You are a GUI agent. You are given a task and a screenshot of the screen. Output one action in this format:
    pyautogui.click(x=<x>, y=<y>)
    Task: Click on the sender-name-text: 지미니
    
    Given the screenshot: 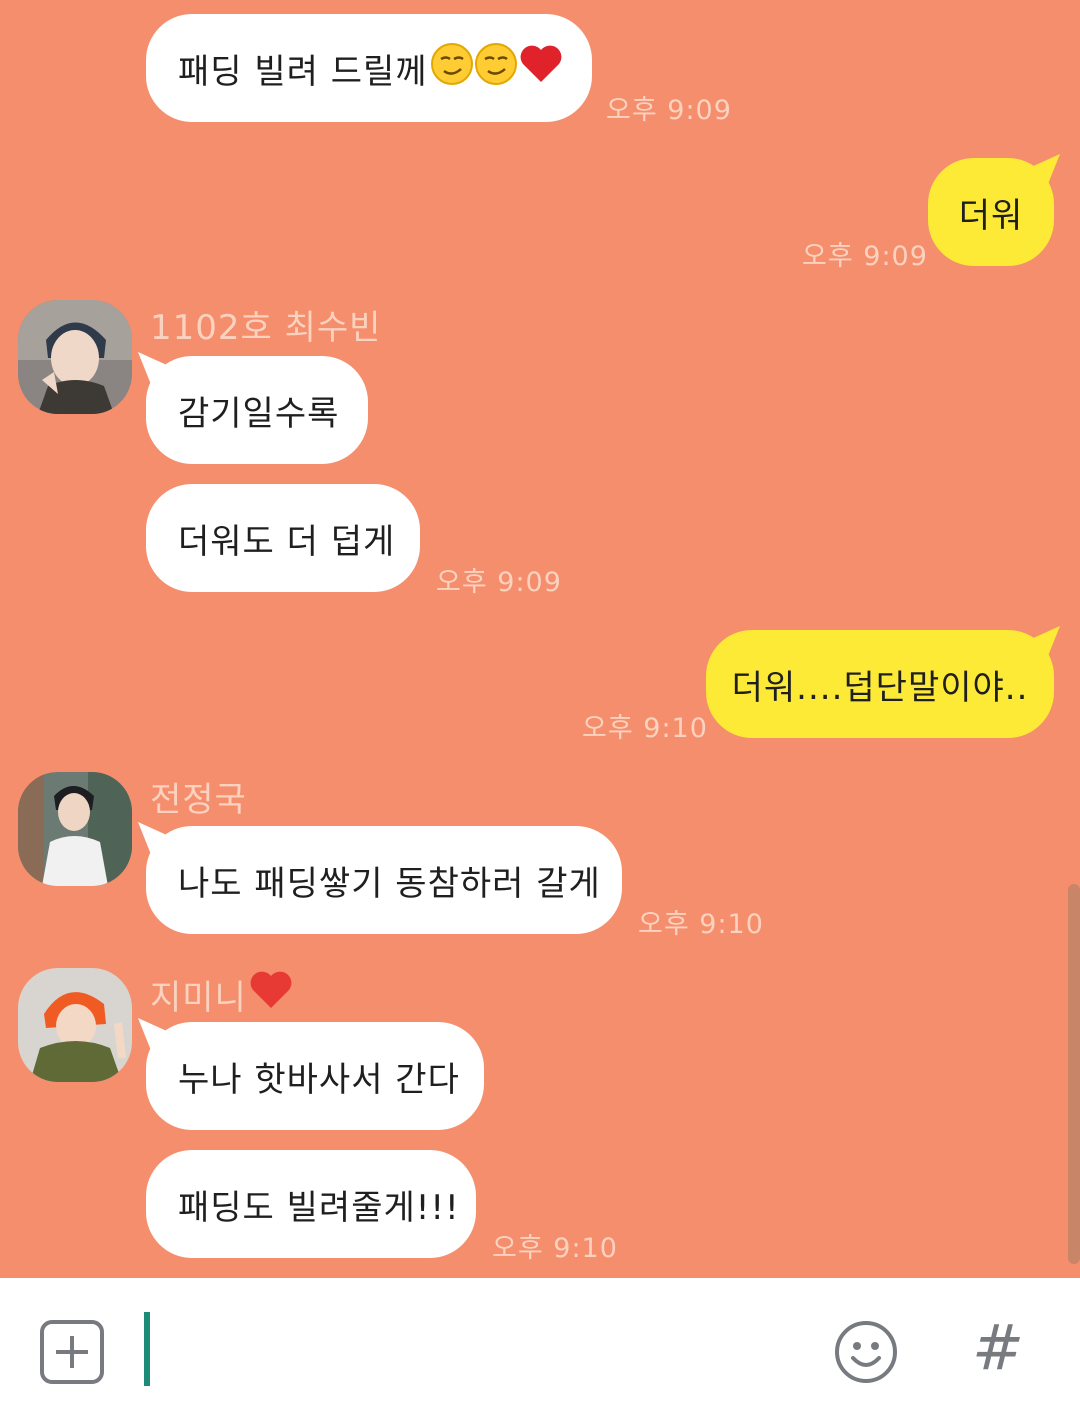 What is the action you would take?
    pyautogui.click(x=198, y=998)
    